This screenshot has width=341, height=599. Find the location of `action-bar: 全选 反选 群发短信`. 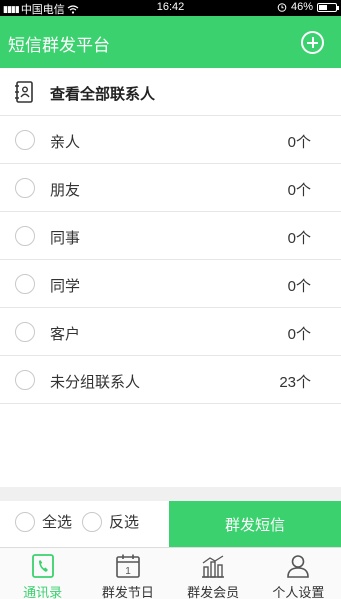

action-bar: 全选 反选 群发短信 is located at coordinates (170, 524).